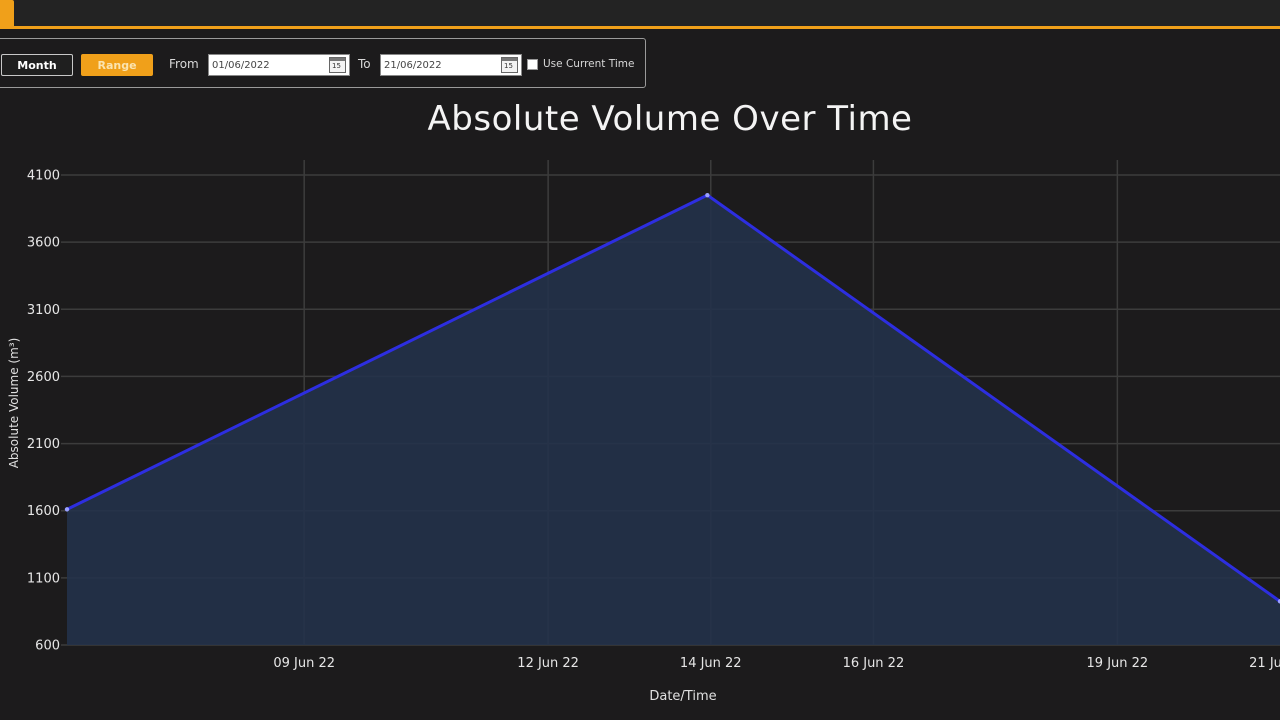 The height and width of the screenshot is (720, 1280). I want to click on x-axis-label: Date/Time, so click(682, 696).